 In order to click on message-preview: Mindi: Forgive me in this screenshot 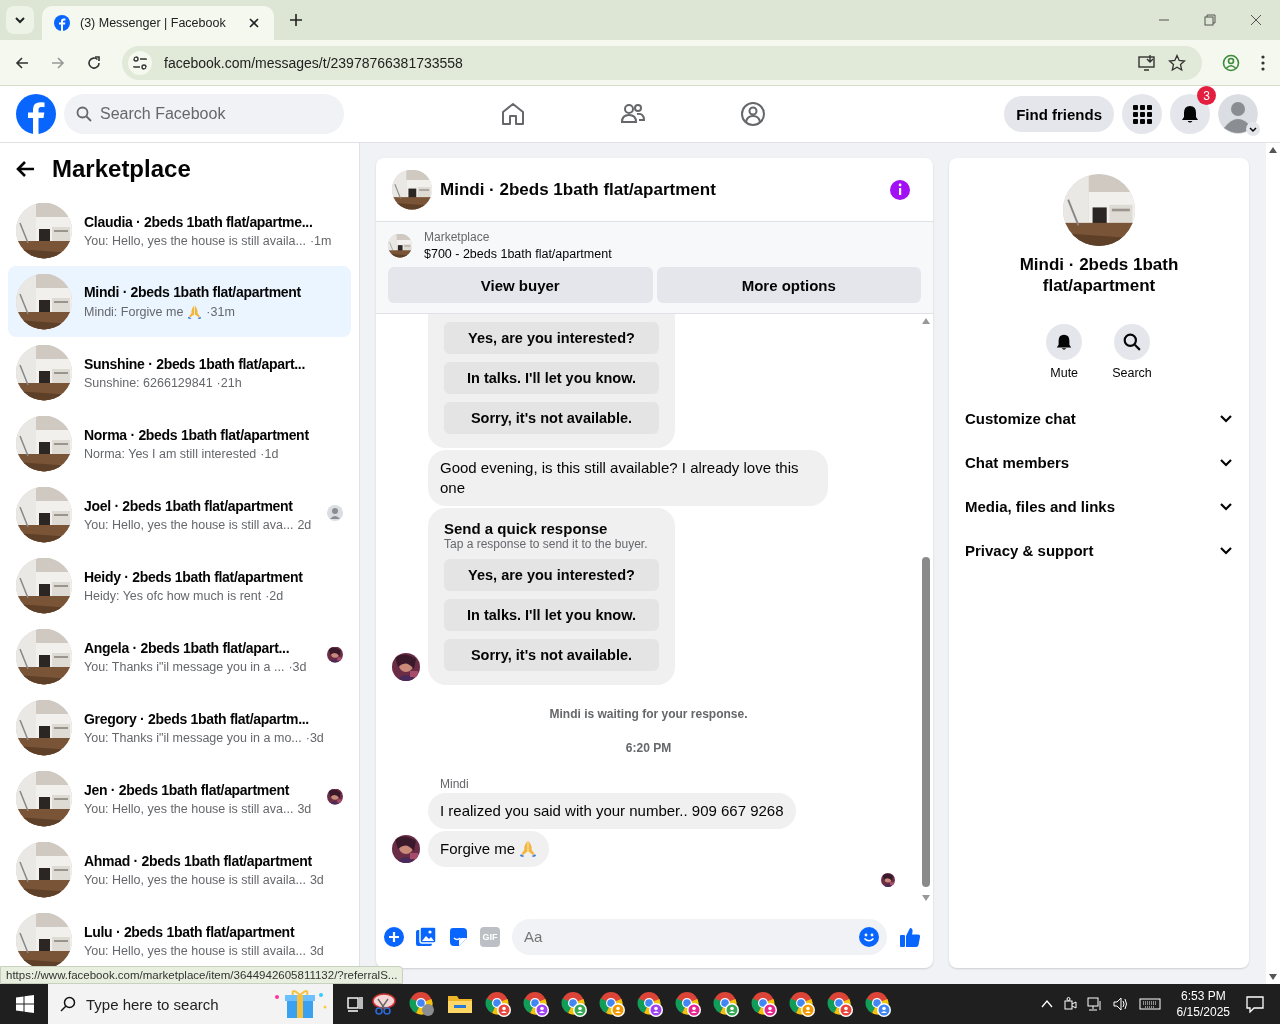, I will do `click(134, 311)`.